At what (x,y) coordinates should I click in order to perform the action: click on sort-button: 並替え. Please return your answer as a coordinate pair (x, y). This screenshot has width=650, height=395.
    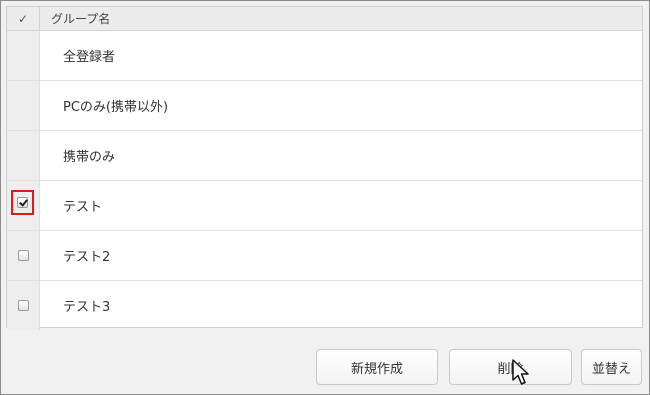
    Looking at the image, I should click on (611, 367).